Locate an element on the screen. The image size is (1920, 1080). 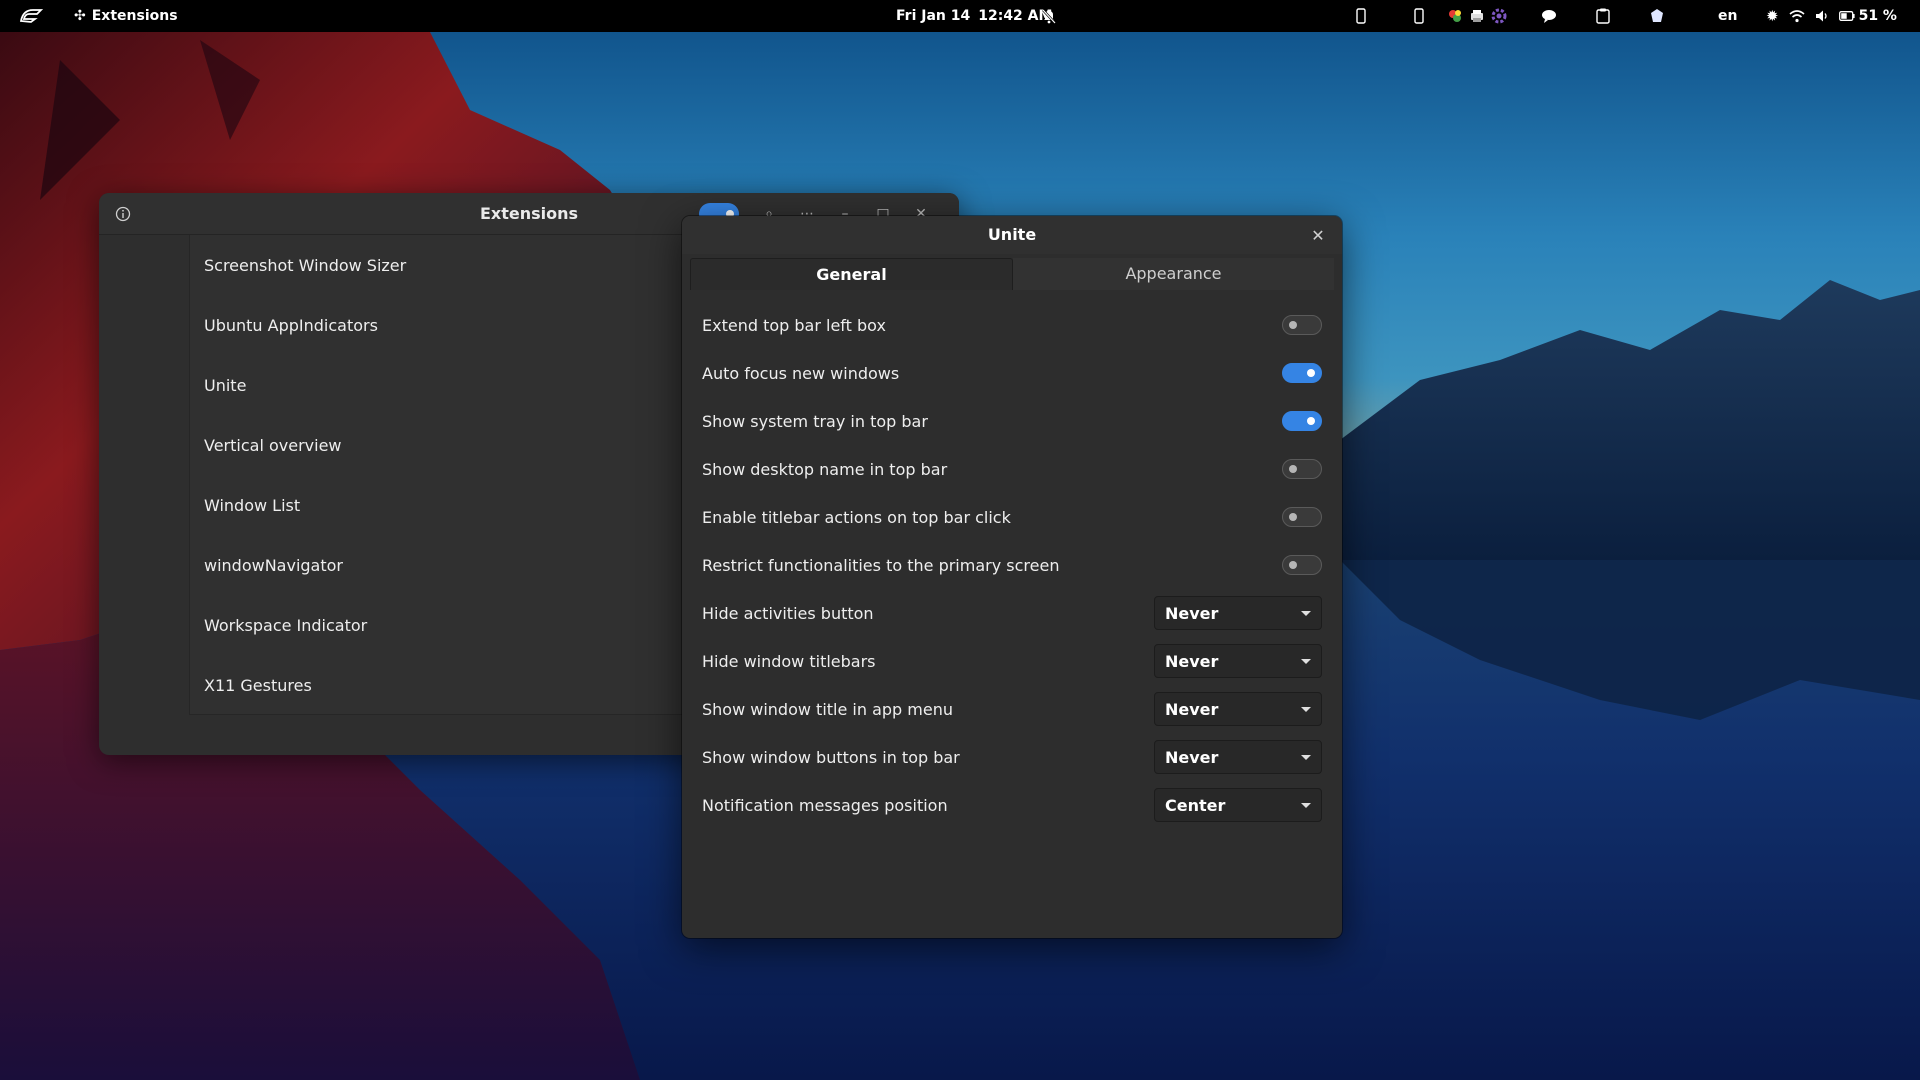
activities-button is located at coordinates (31, 16).